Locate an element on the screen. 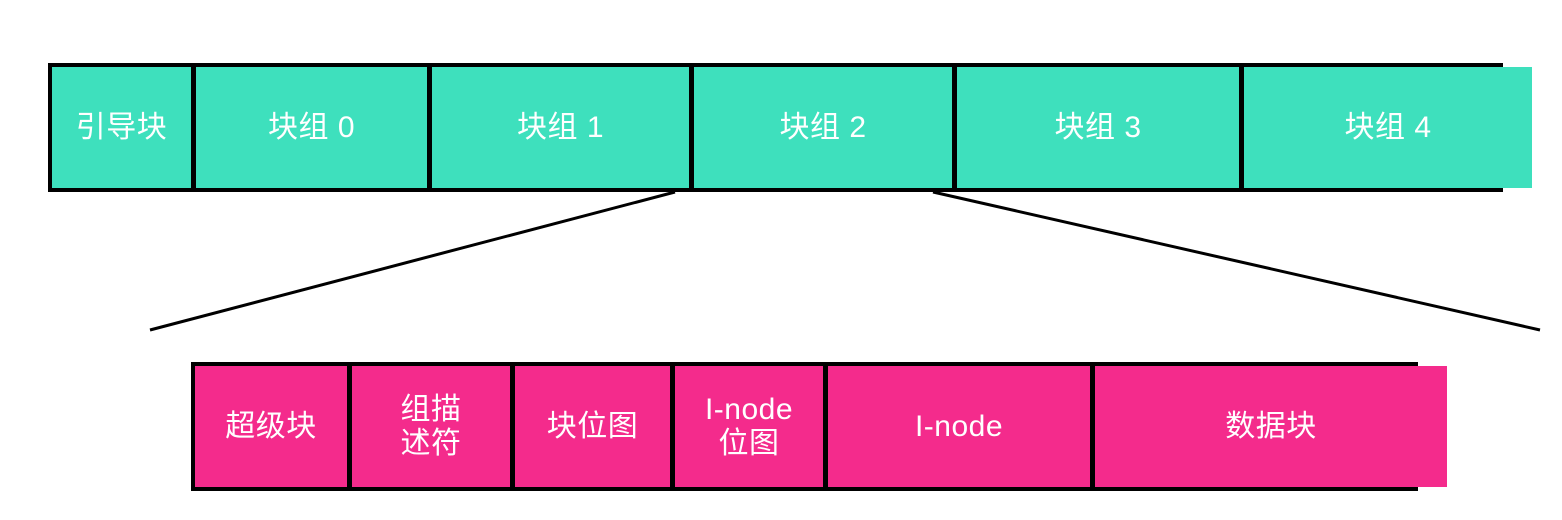 Image resolution: width=1562 pixels, height=520 pixels. group-cell-superblock: 超级块 is located at coordinates (271, 426).